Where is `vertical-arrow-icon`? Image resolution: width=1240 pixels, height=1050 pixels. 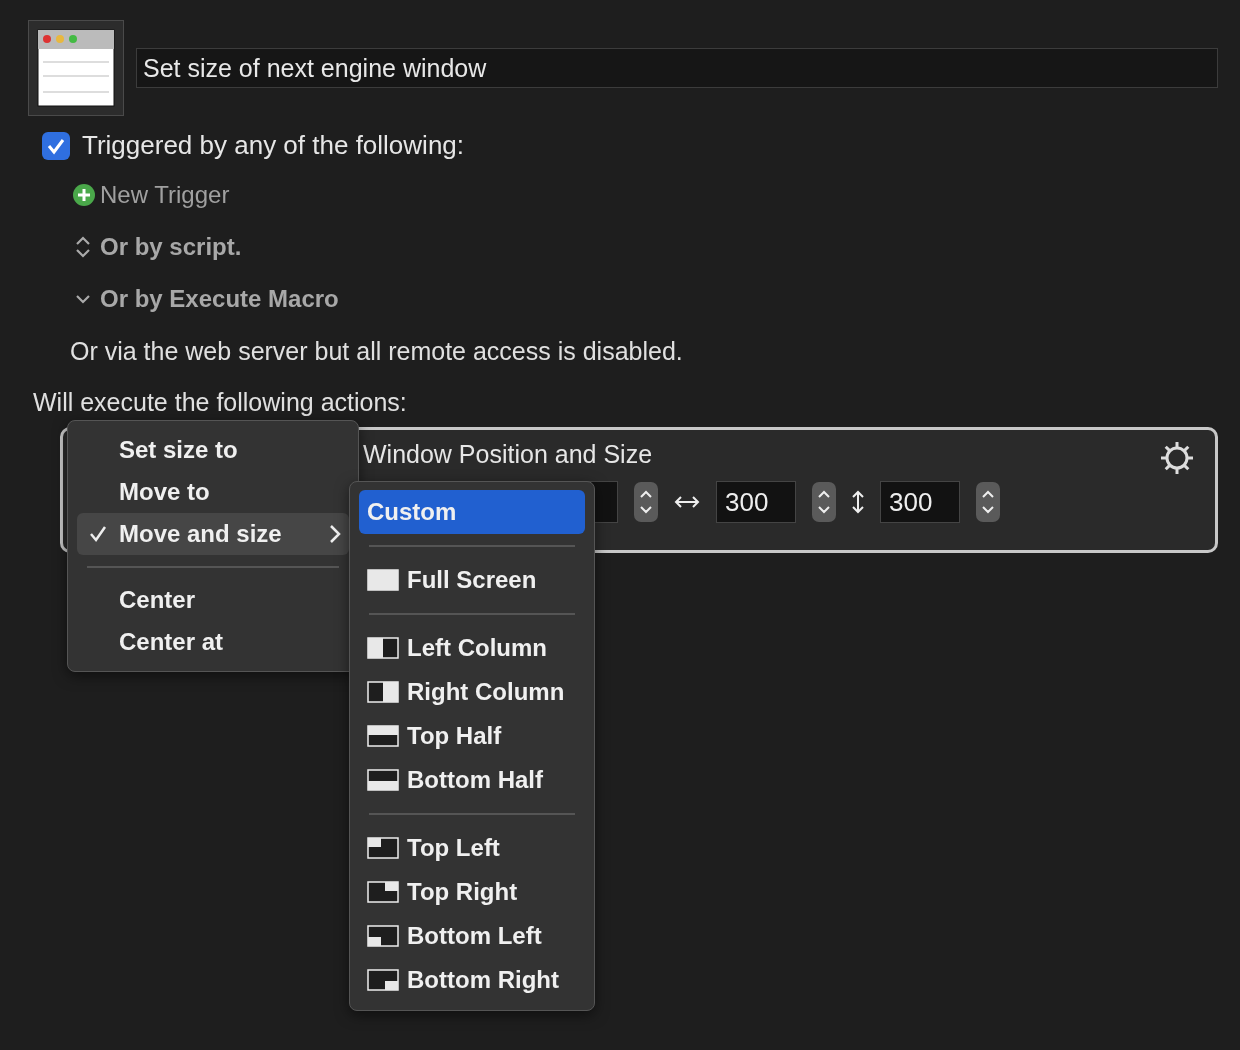
vertical-arrow-icon is located at coordinates (858, 502).